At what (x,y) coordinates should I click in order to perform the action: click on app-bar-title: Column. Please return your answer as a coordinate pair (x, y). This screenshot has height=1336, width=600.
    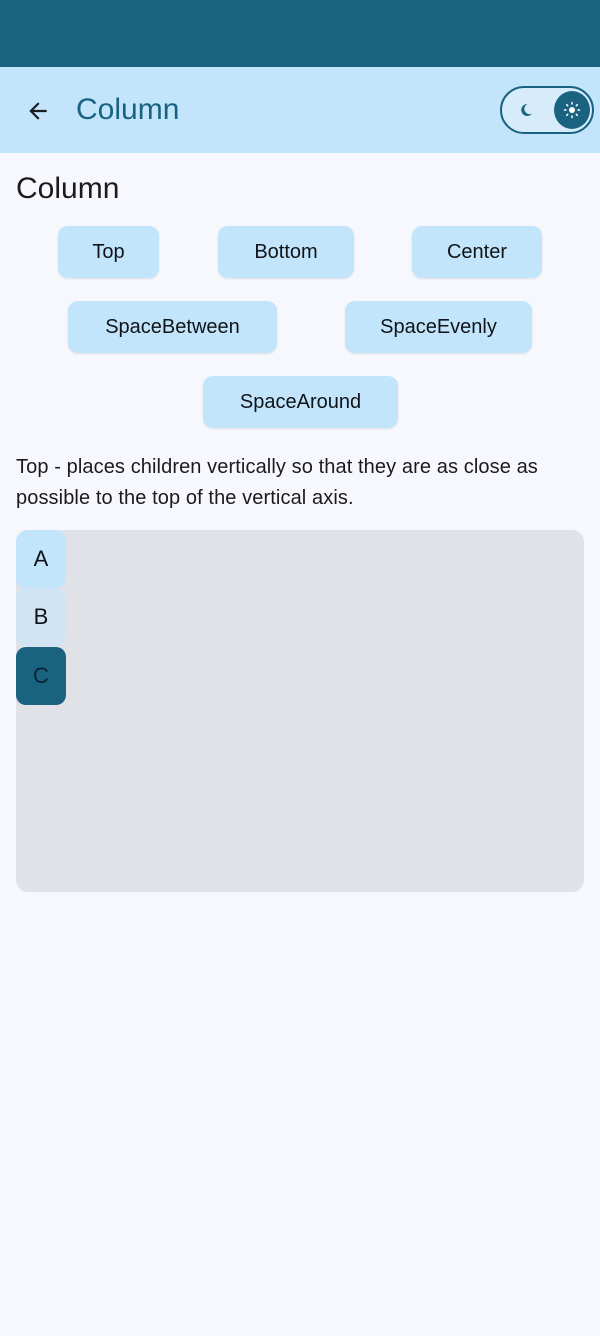
    Looking at the image, I should click on (128, 109).